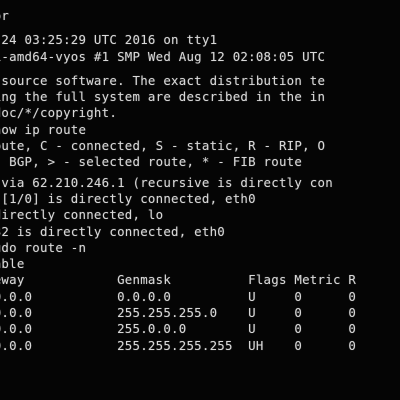  What do you see at coordinates (43, 129) in the screenshot?
I see `command-line: show ip route` at bounding box center [43, 129].